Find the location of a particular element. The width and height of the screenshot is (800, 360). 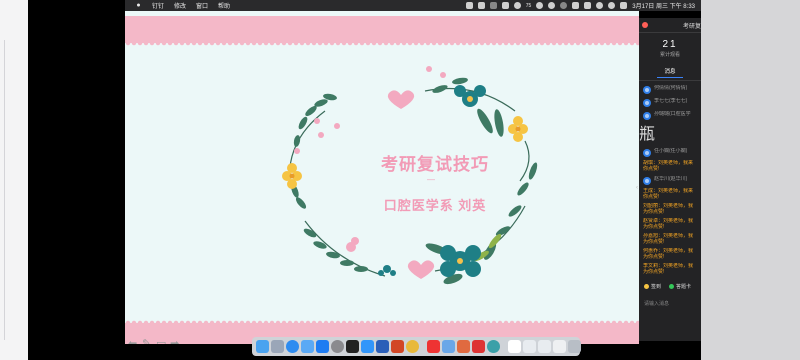

chat-message: 赵贤卓：刘英老师，我 为你点赞! is located at coordinates (668, 224).